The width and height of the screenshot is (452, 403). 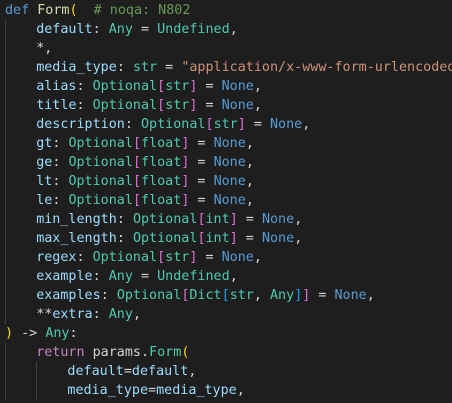 What do you see at coordinates (226, 314) in the screenshot?
I see `code-line: **extra: Any,` at bounding box center [226, 314].